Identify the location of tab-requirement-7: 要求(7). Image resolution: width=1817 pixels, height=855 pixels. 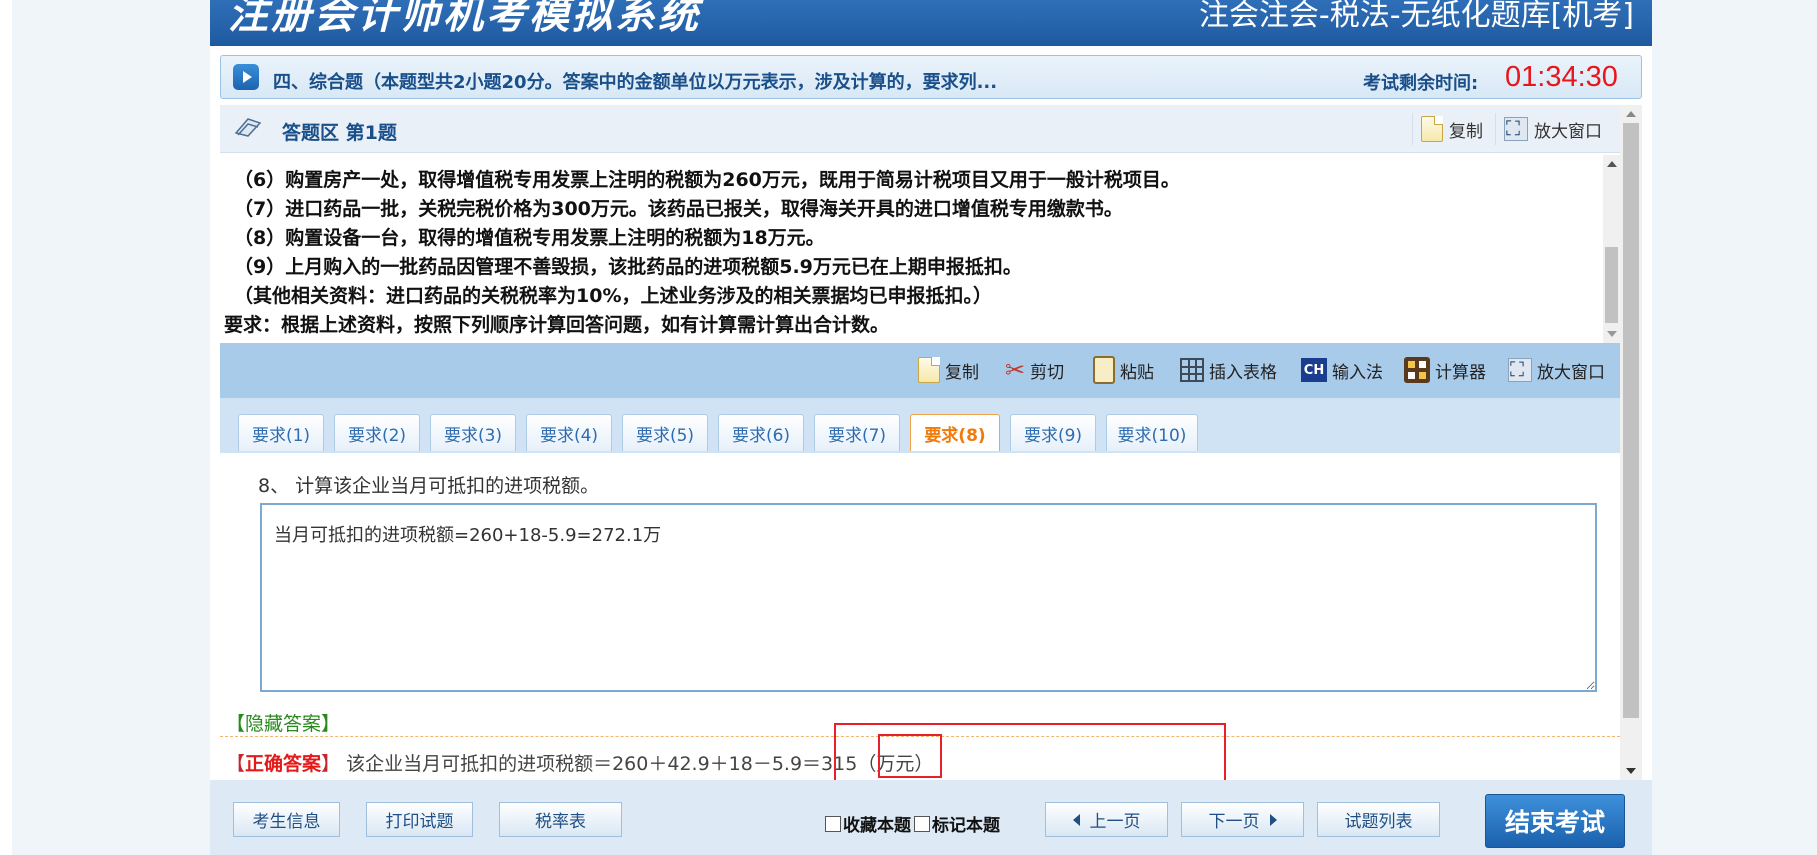
(857, 432).